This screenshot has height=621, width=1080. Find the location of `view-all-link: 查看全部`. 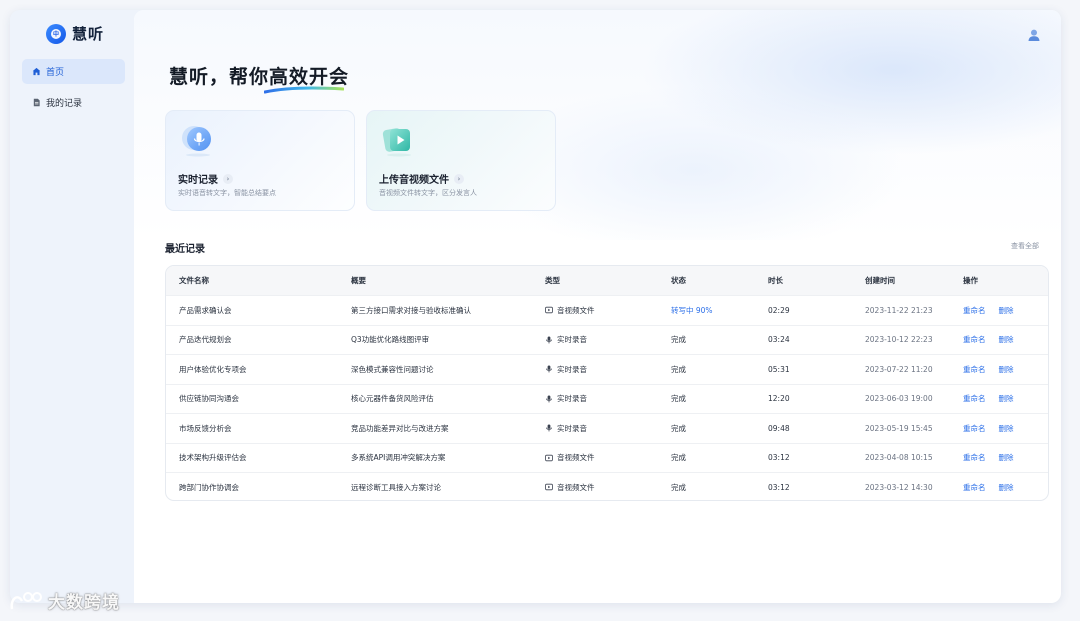

view-all-link: 查看全部 is located at coordinates (1025, 246).